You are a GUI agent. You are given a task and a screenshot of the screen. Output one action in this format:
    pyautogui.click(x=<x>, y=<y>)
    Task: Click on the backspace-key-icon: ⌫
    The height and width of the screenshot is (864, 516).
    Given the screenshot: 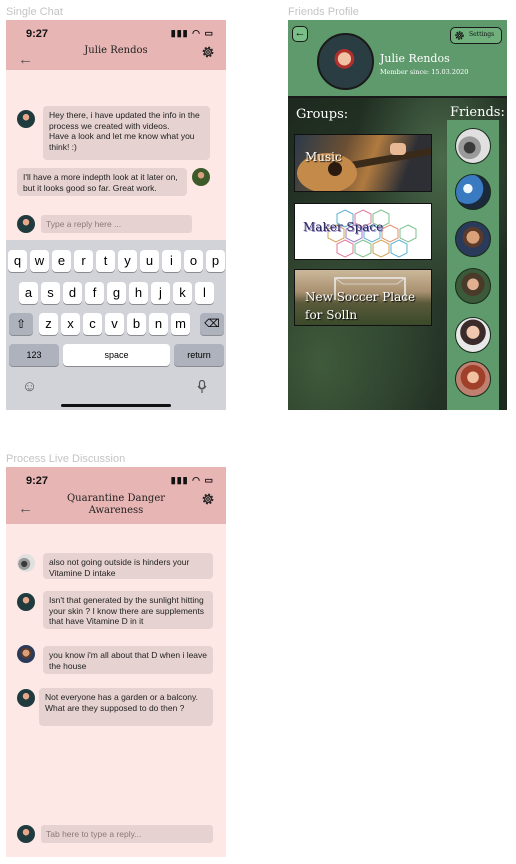 What is the action you would take?
    pyautogui.click(x=212, y=324)
    